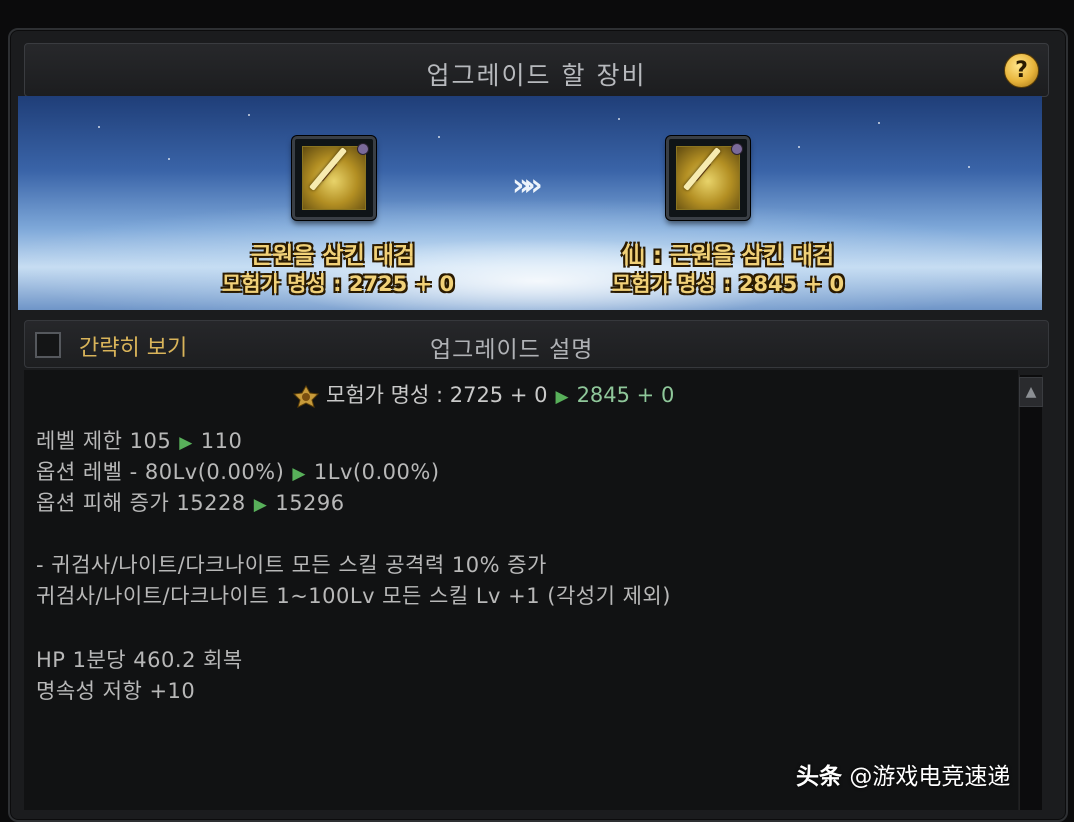  I want to click on scroll-up-button: ▲, so click(1031, 392).